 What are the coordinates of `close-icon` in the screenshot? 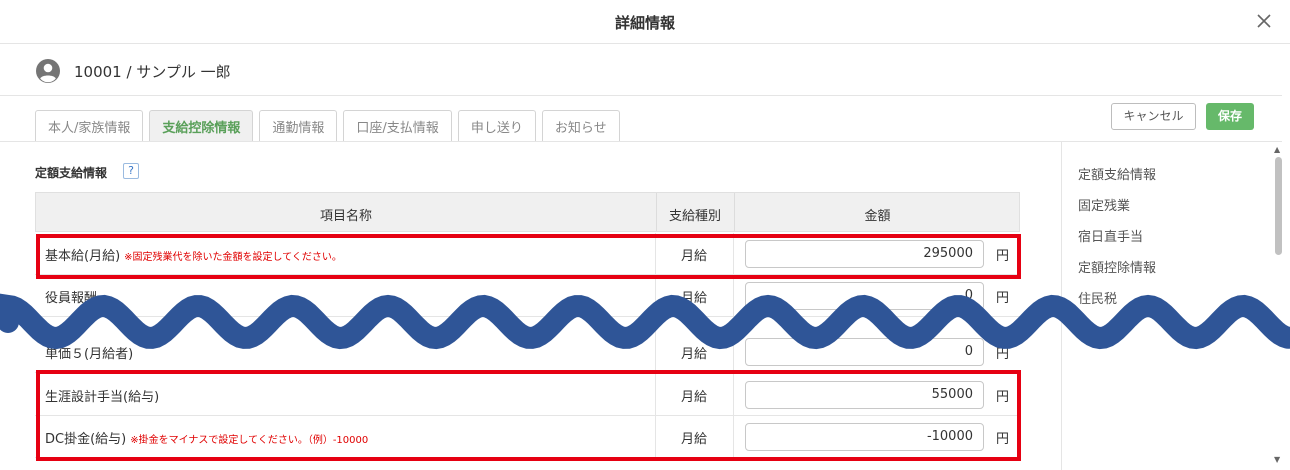 It's located at (1264, 21).